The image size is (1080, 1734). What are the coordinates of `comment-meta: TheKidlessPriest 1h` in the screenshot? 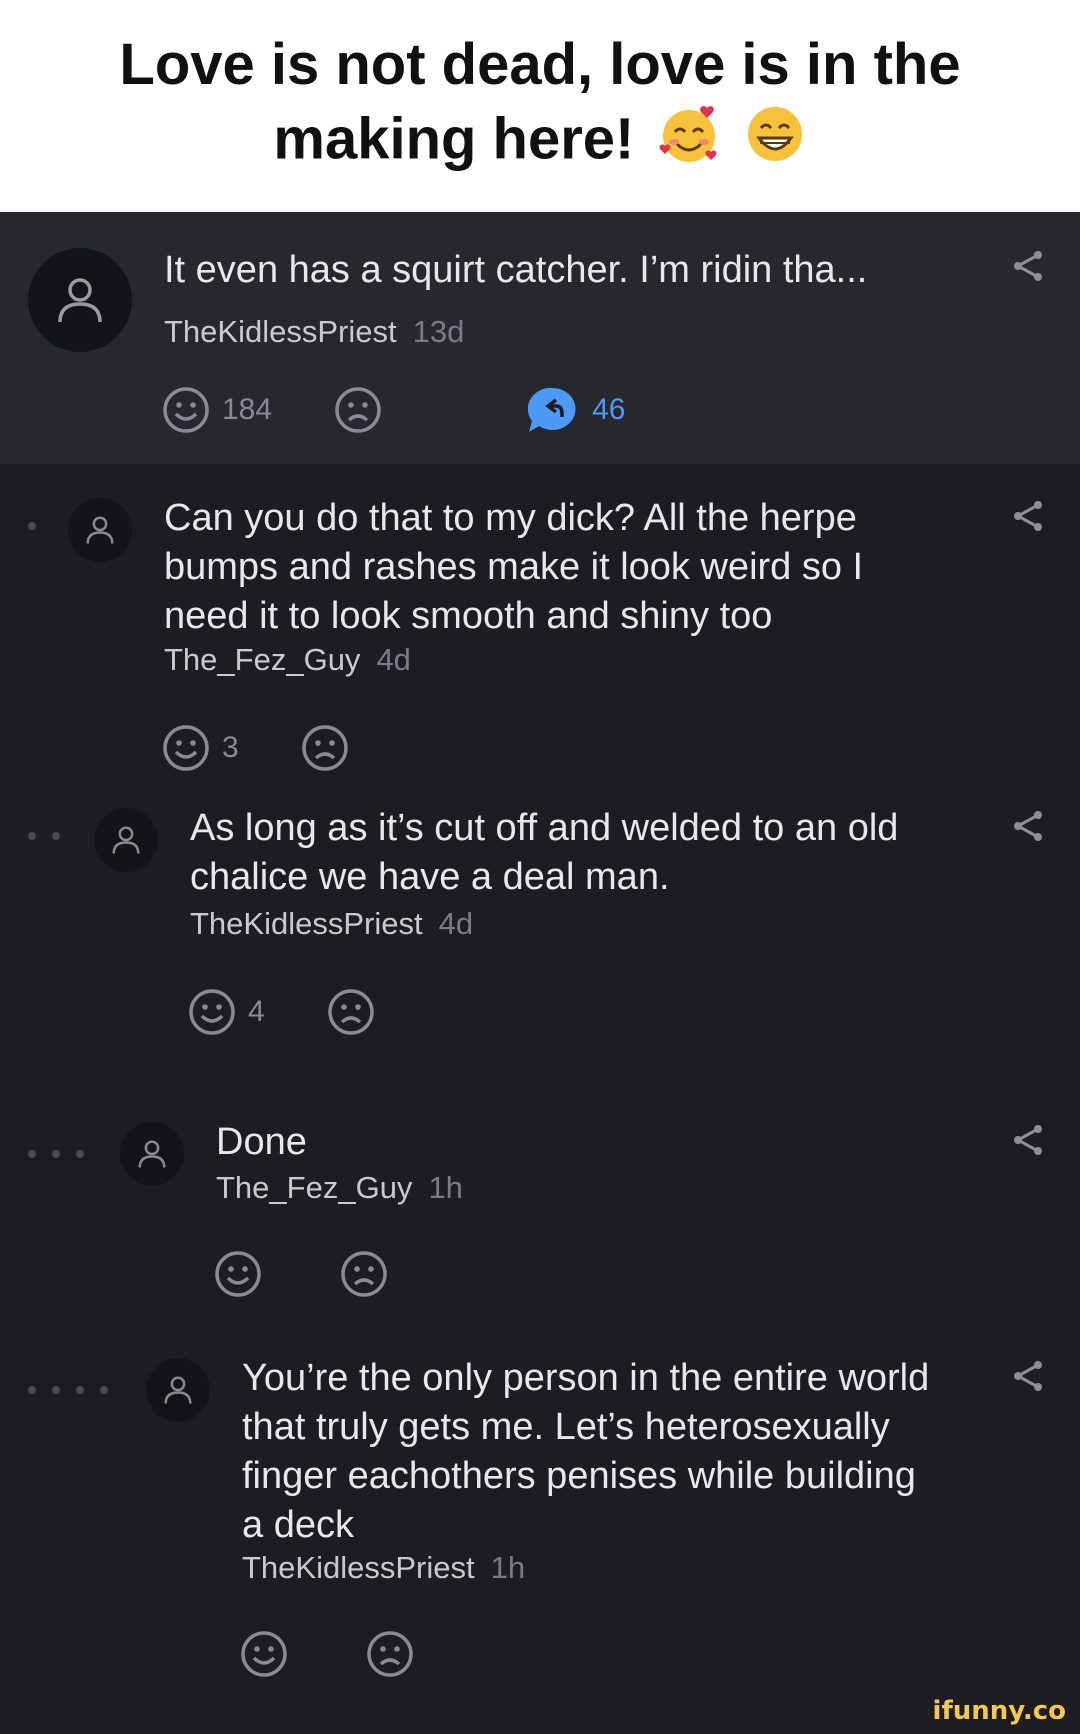 It's located at (383, 1568).